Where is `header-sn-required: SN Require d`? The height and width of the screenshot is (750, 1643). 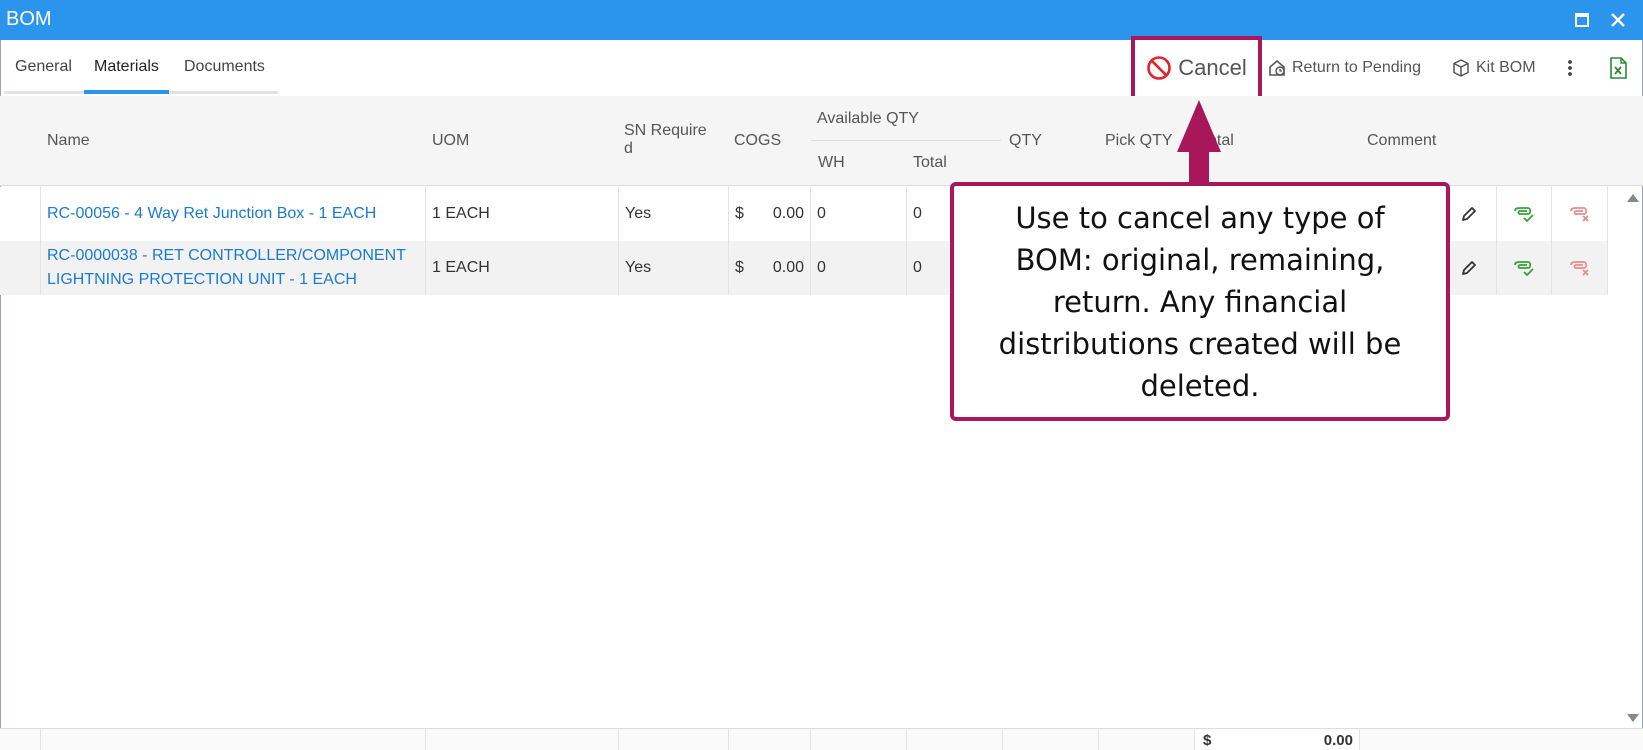 header-sn-required: SN Require d is located at coordinates (665, 140).